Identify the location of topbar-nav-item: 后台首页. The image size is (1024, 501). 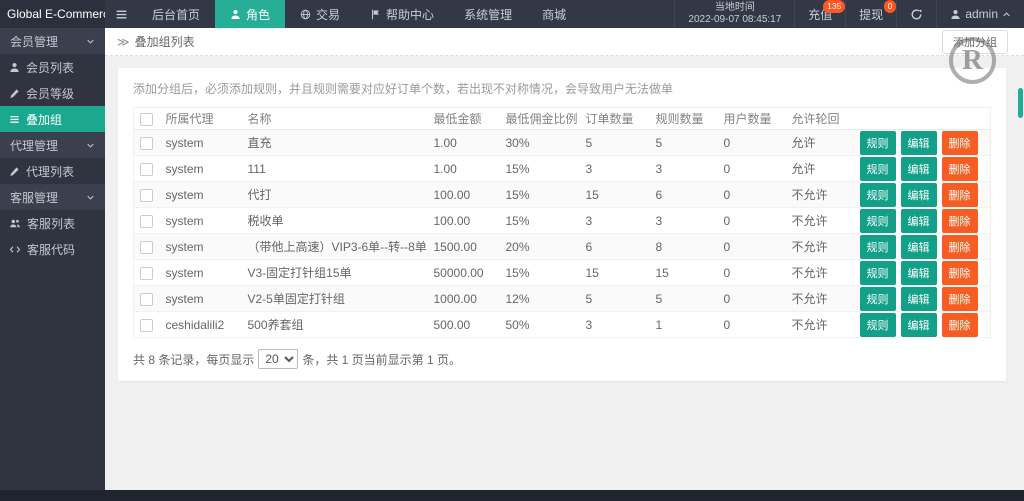
(176, 14).